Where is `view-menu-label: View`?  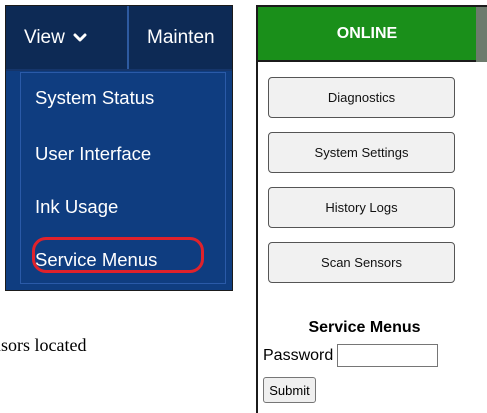 view-menu-label: View is located at coordinates (44, 37).